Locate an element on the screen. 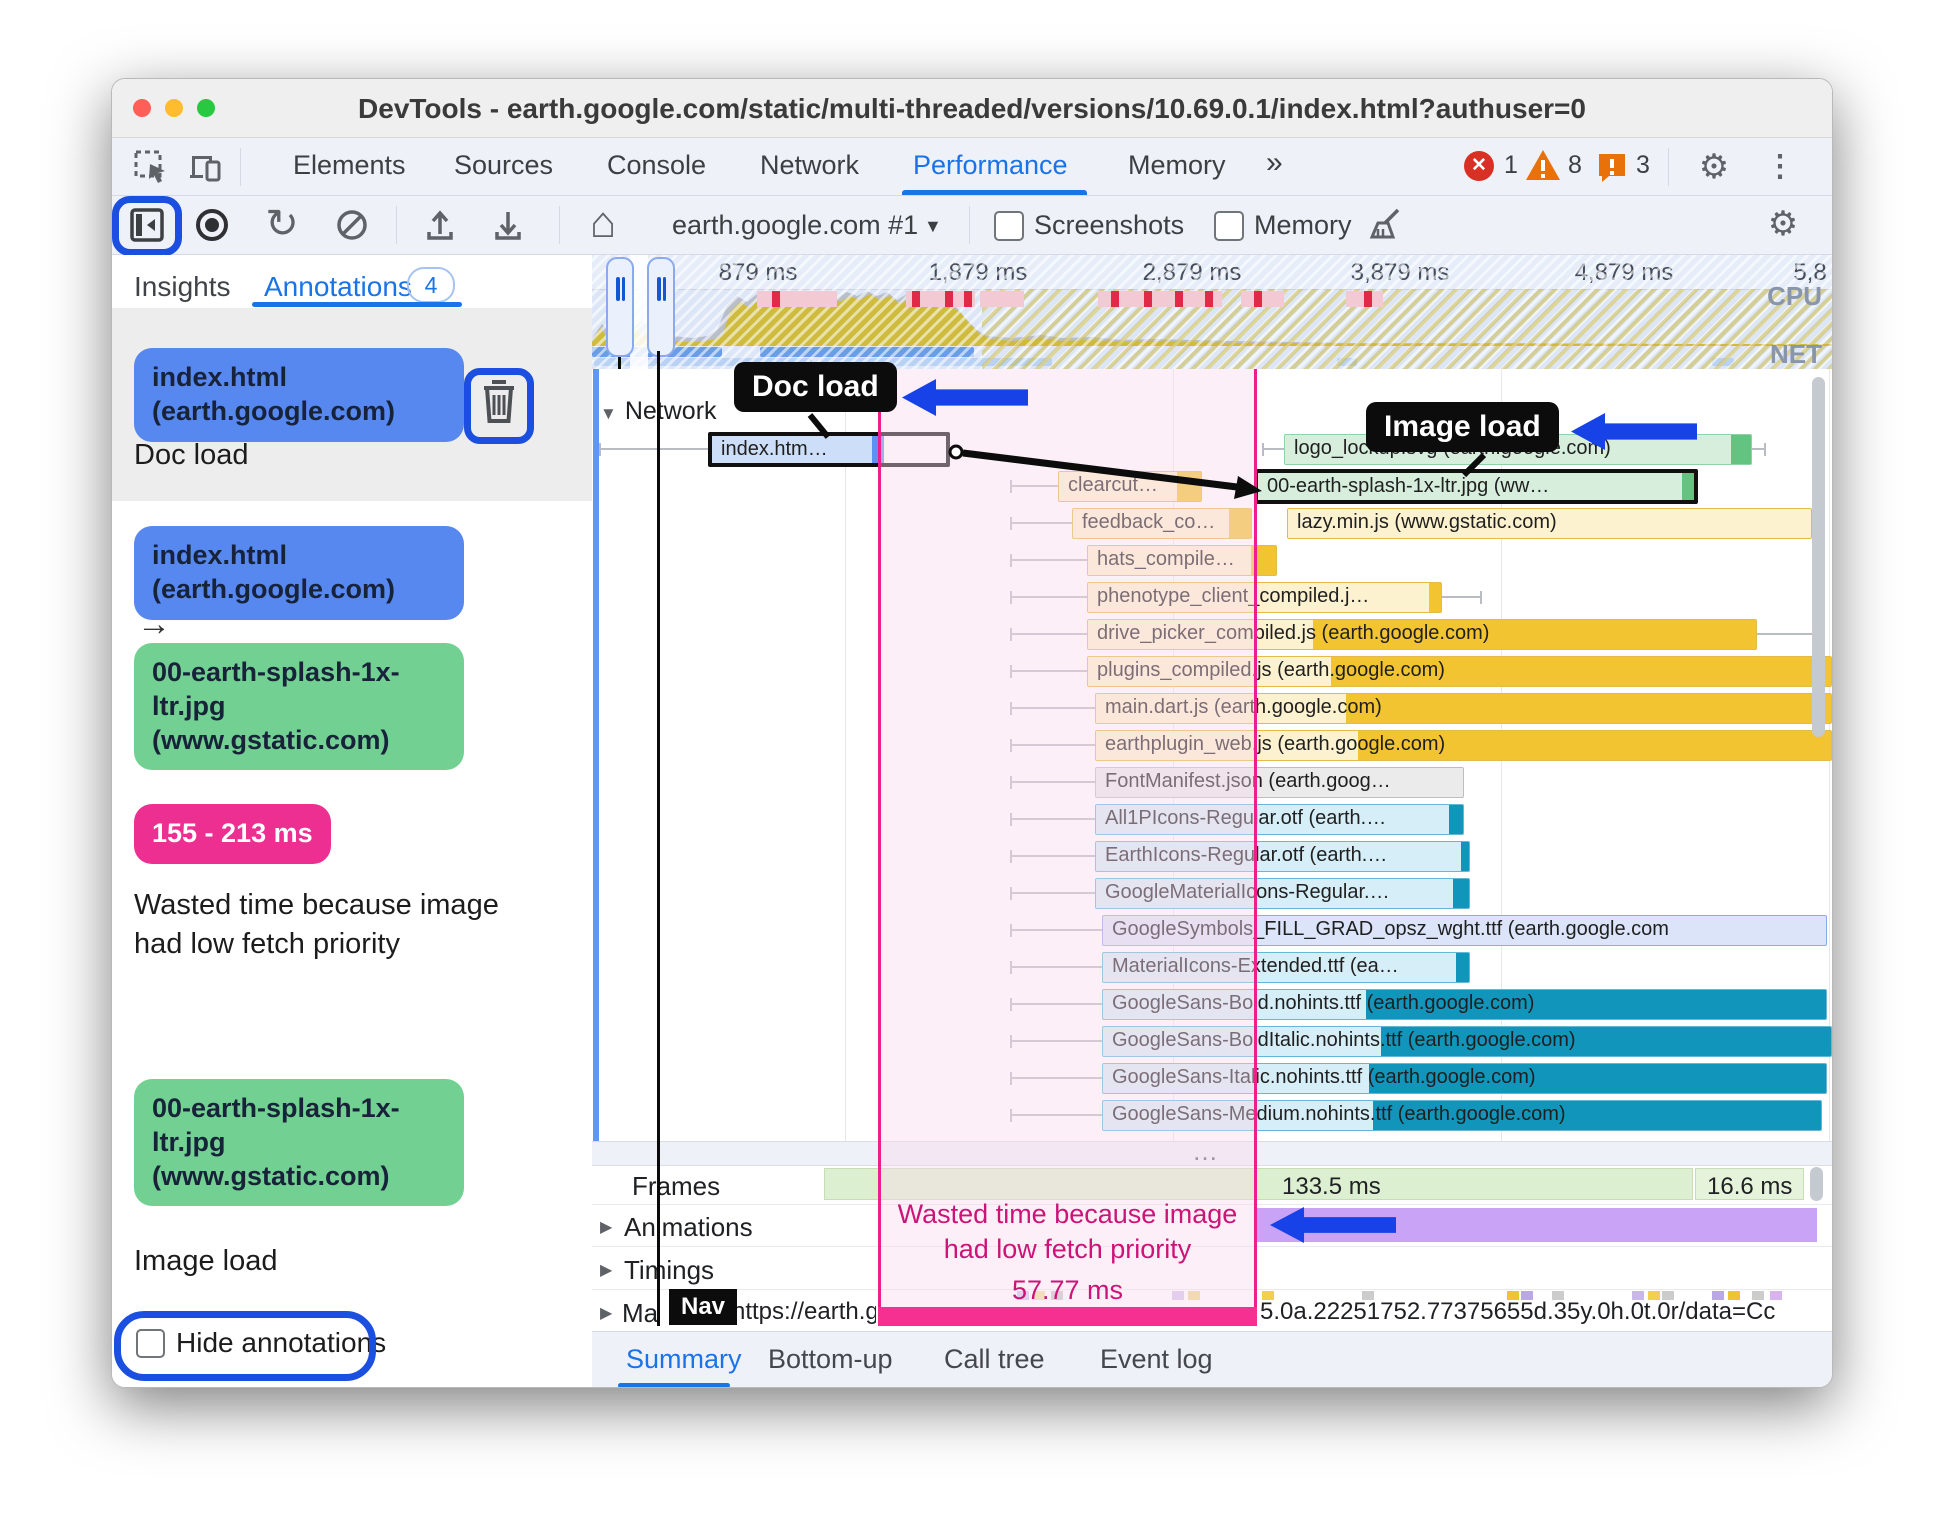 Image resolution: width=1940 pixels, height=1538 pixels. panel-settings-gear-icon: ⚙ is located at coordinates (1783, 224).